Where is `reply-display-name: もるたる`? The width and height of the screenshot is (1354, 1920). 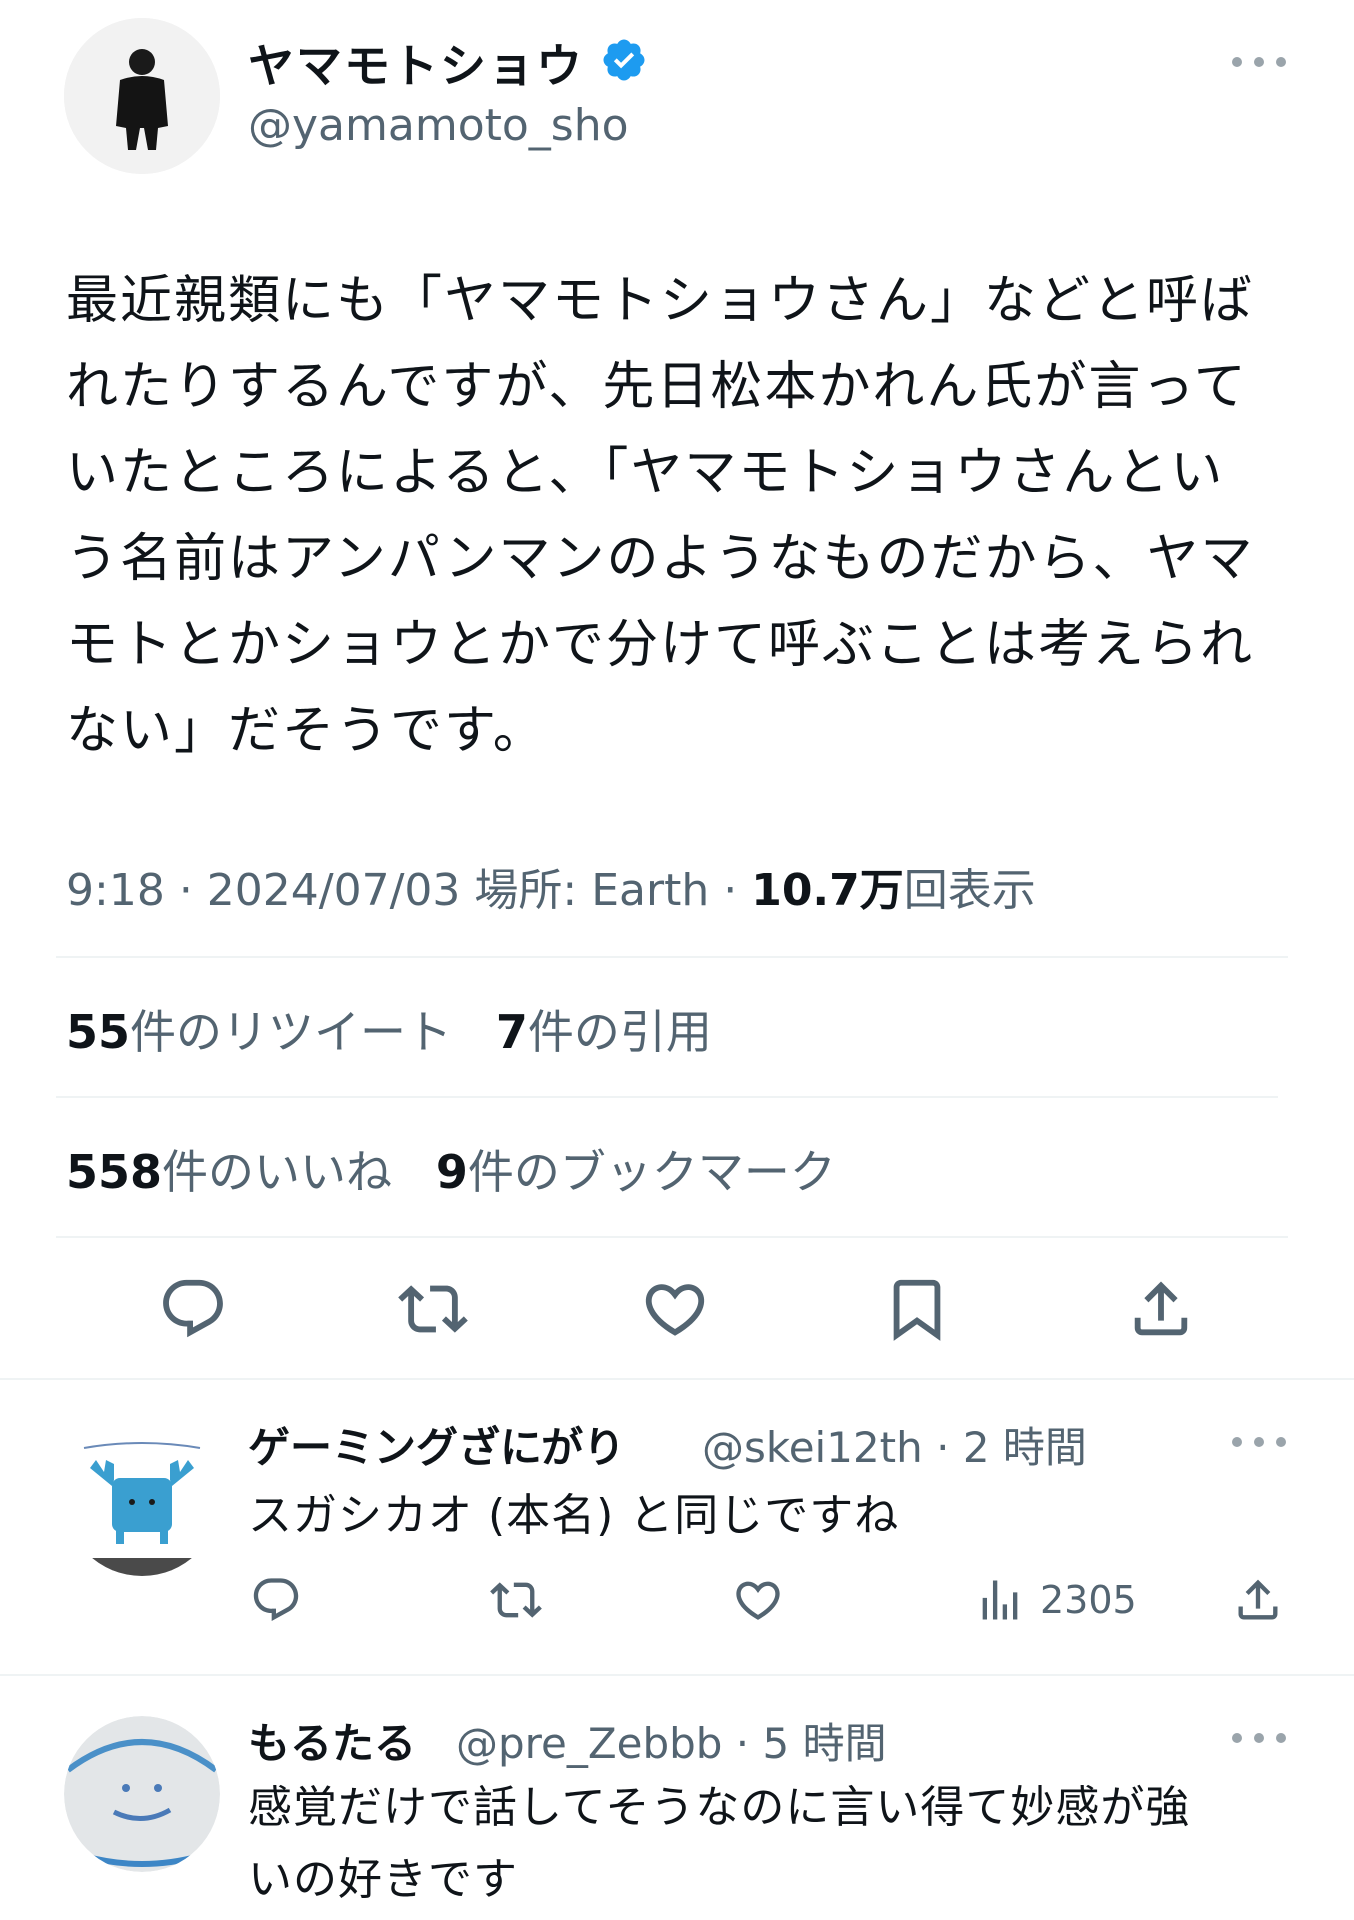
reply-display-name: もるたる is located at coordinates (332, 1740).